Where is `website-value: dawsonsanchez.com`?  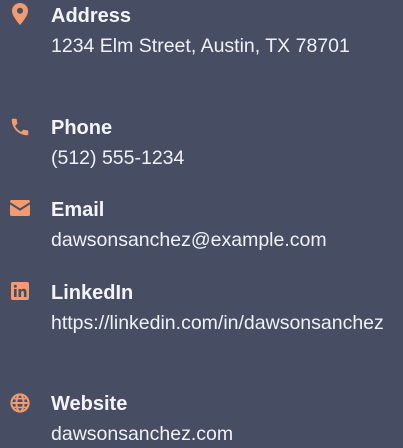
website-value: dawsonsanchez.com is located at coordinates (227, 434).